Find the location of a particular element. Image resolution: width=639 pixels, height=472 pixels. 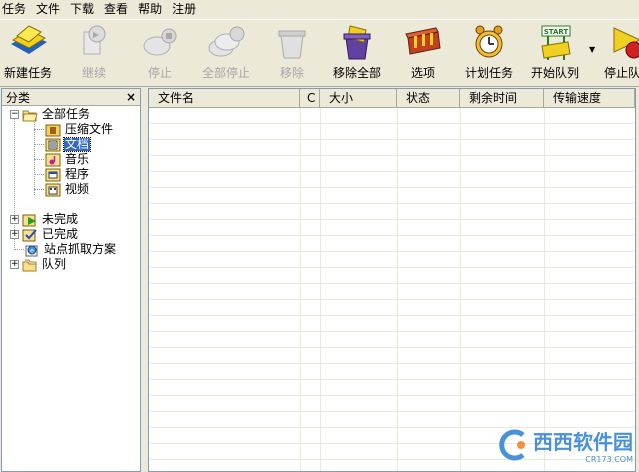

tree-item-music: 音乐 is located at coordinates (67, 159).